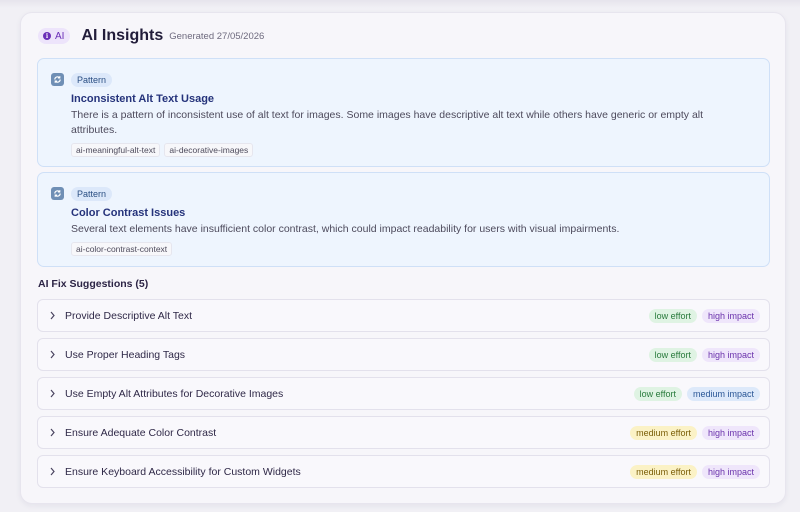 This screenshot has height=512, width=800. I want to click on panel-header: i AI AI Insights Generated 27/05/2026, so click(151, 36).